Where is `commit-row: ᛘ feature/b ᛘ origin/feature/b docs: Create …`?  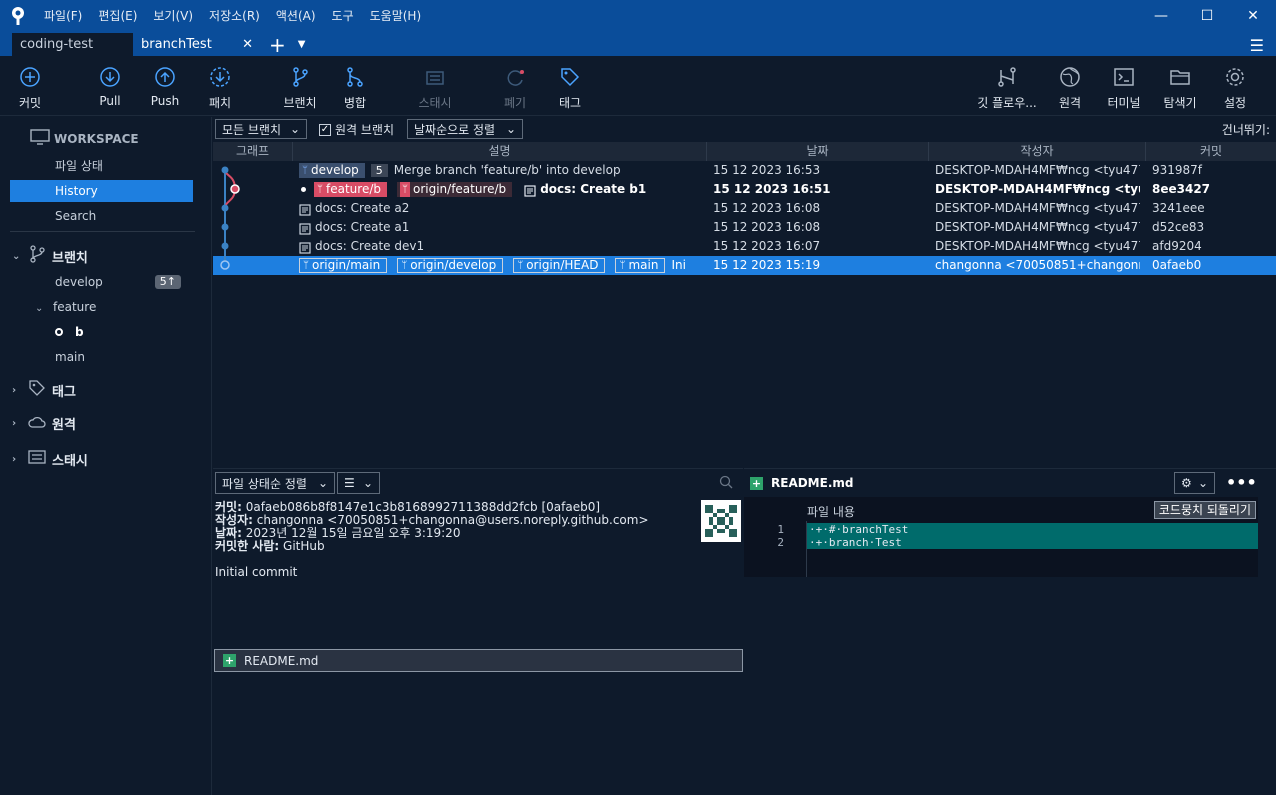 commit-row: ᛘ feature/b ᛘ origin/feature/b docs: Create … is located at coordinates (744, 189).